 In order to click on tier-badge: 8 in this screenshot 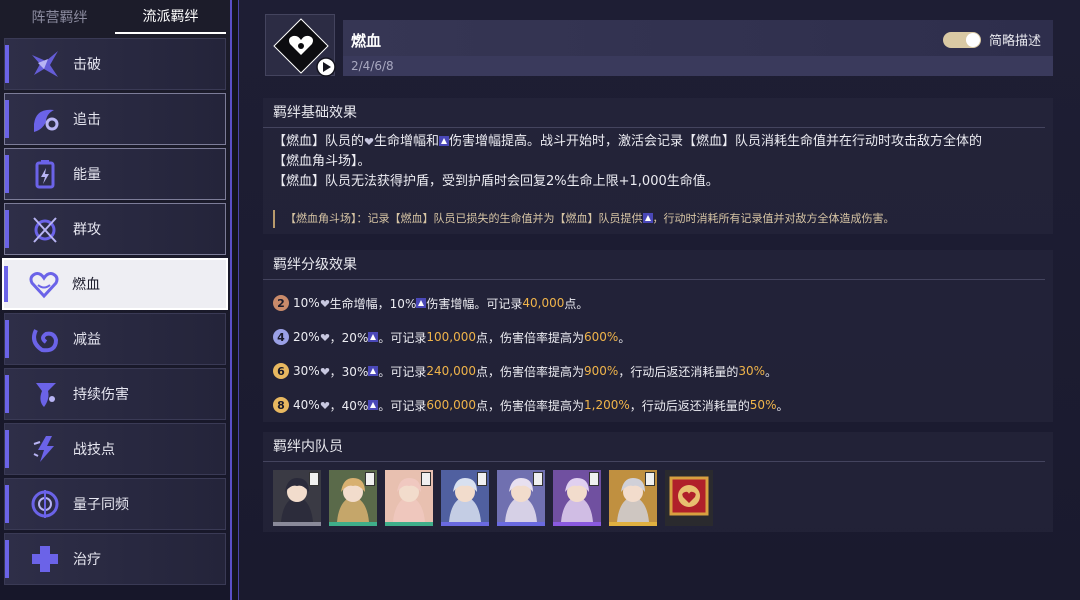, I will do `click(281, 405)`.